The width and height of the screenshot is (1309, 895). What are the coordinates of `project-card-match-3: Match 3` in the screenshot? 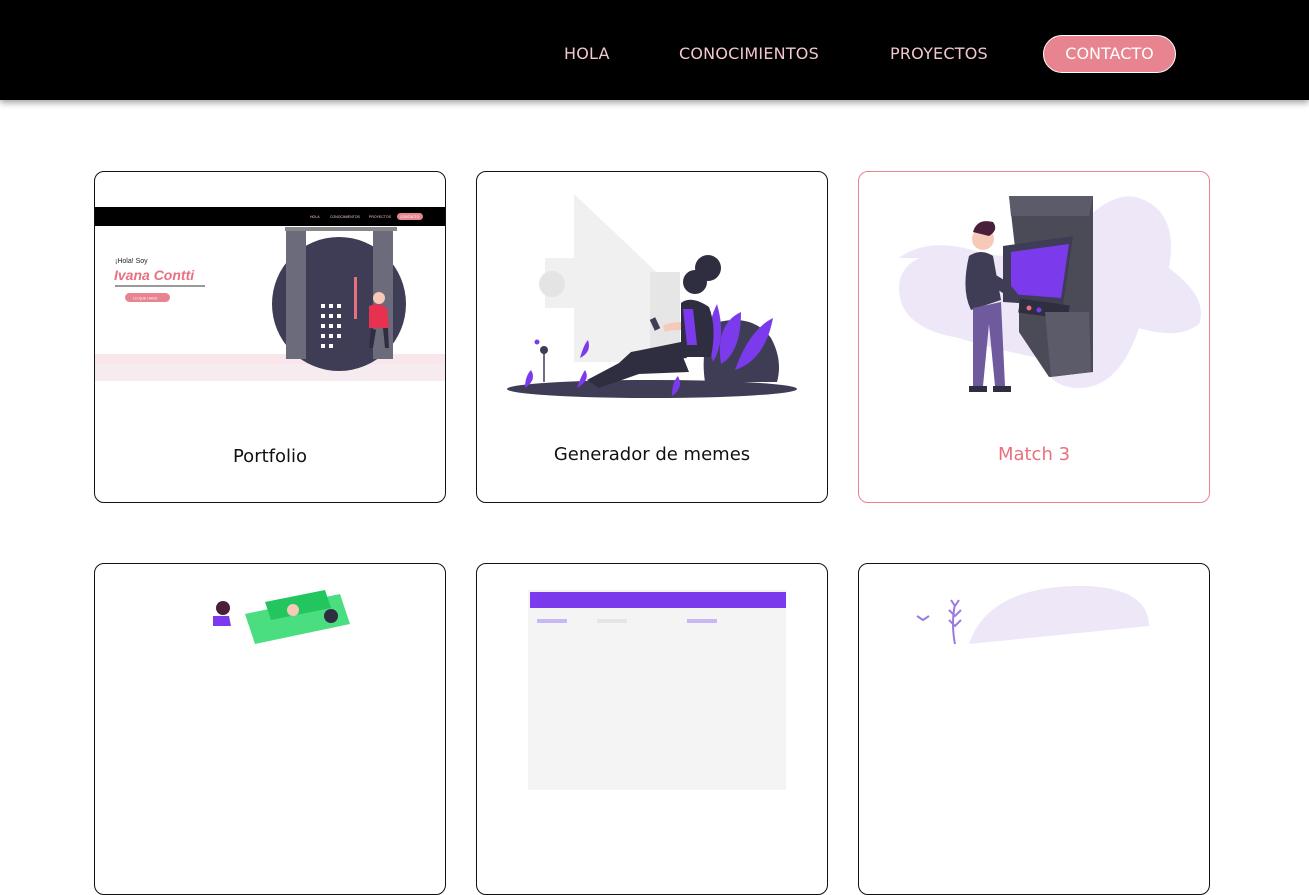 It's located at (1034, 337).